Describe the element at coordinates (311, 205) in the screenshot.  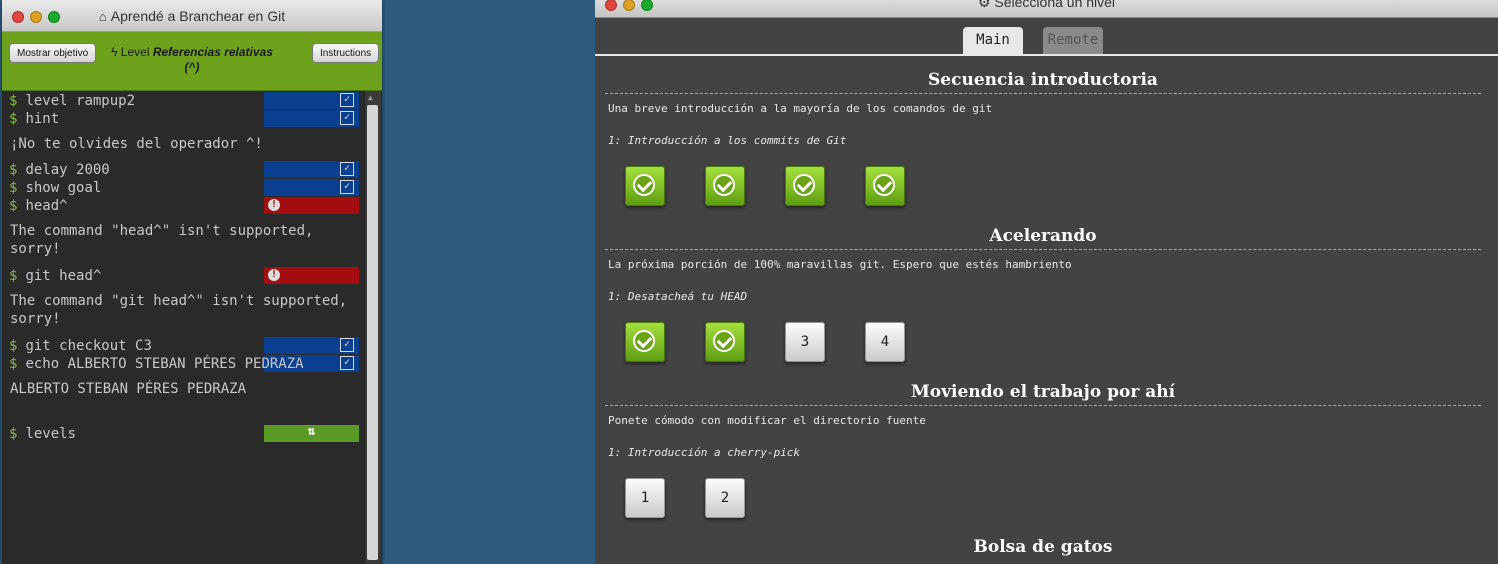
I see `command-status-badge: !` at that location.